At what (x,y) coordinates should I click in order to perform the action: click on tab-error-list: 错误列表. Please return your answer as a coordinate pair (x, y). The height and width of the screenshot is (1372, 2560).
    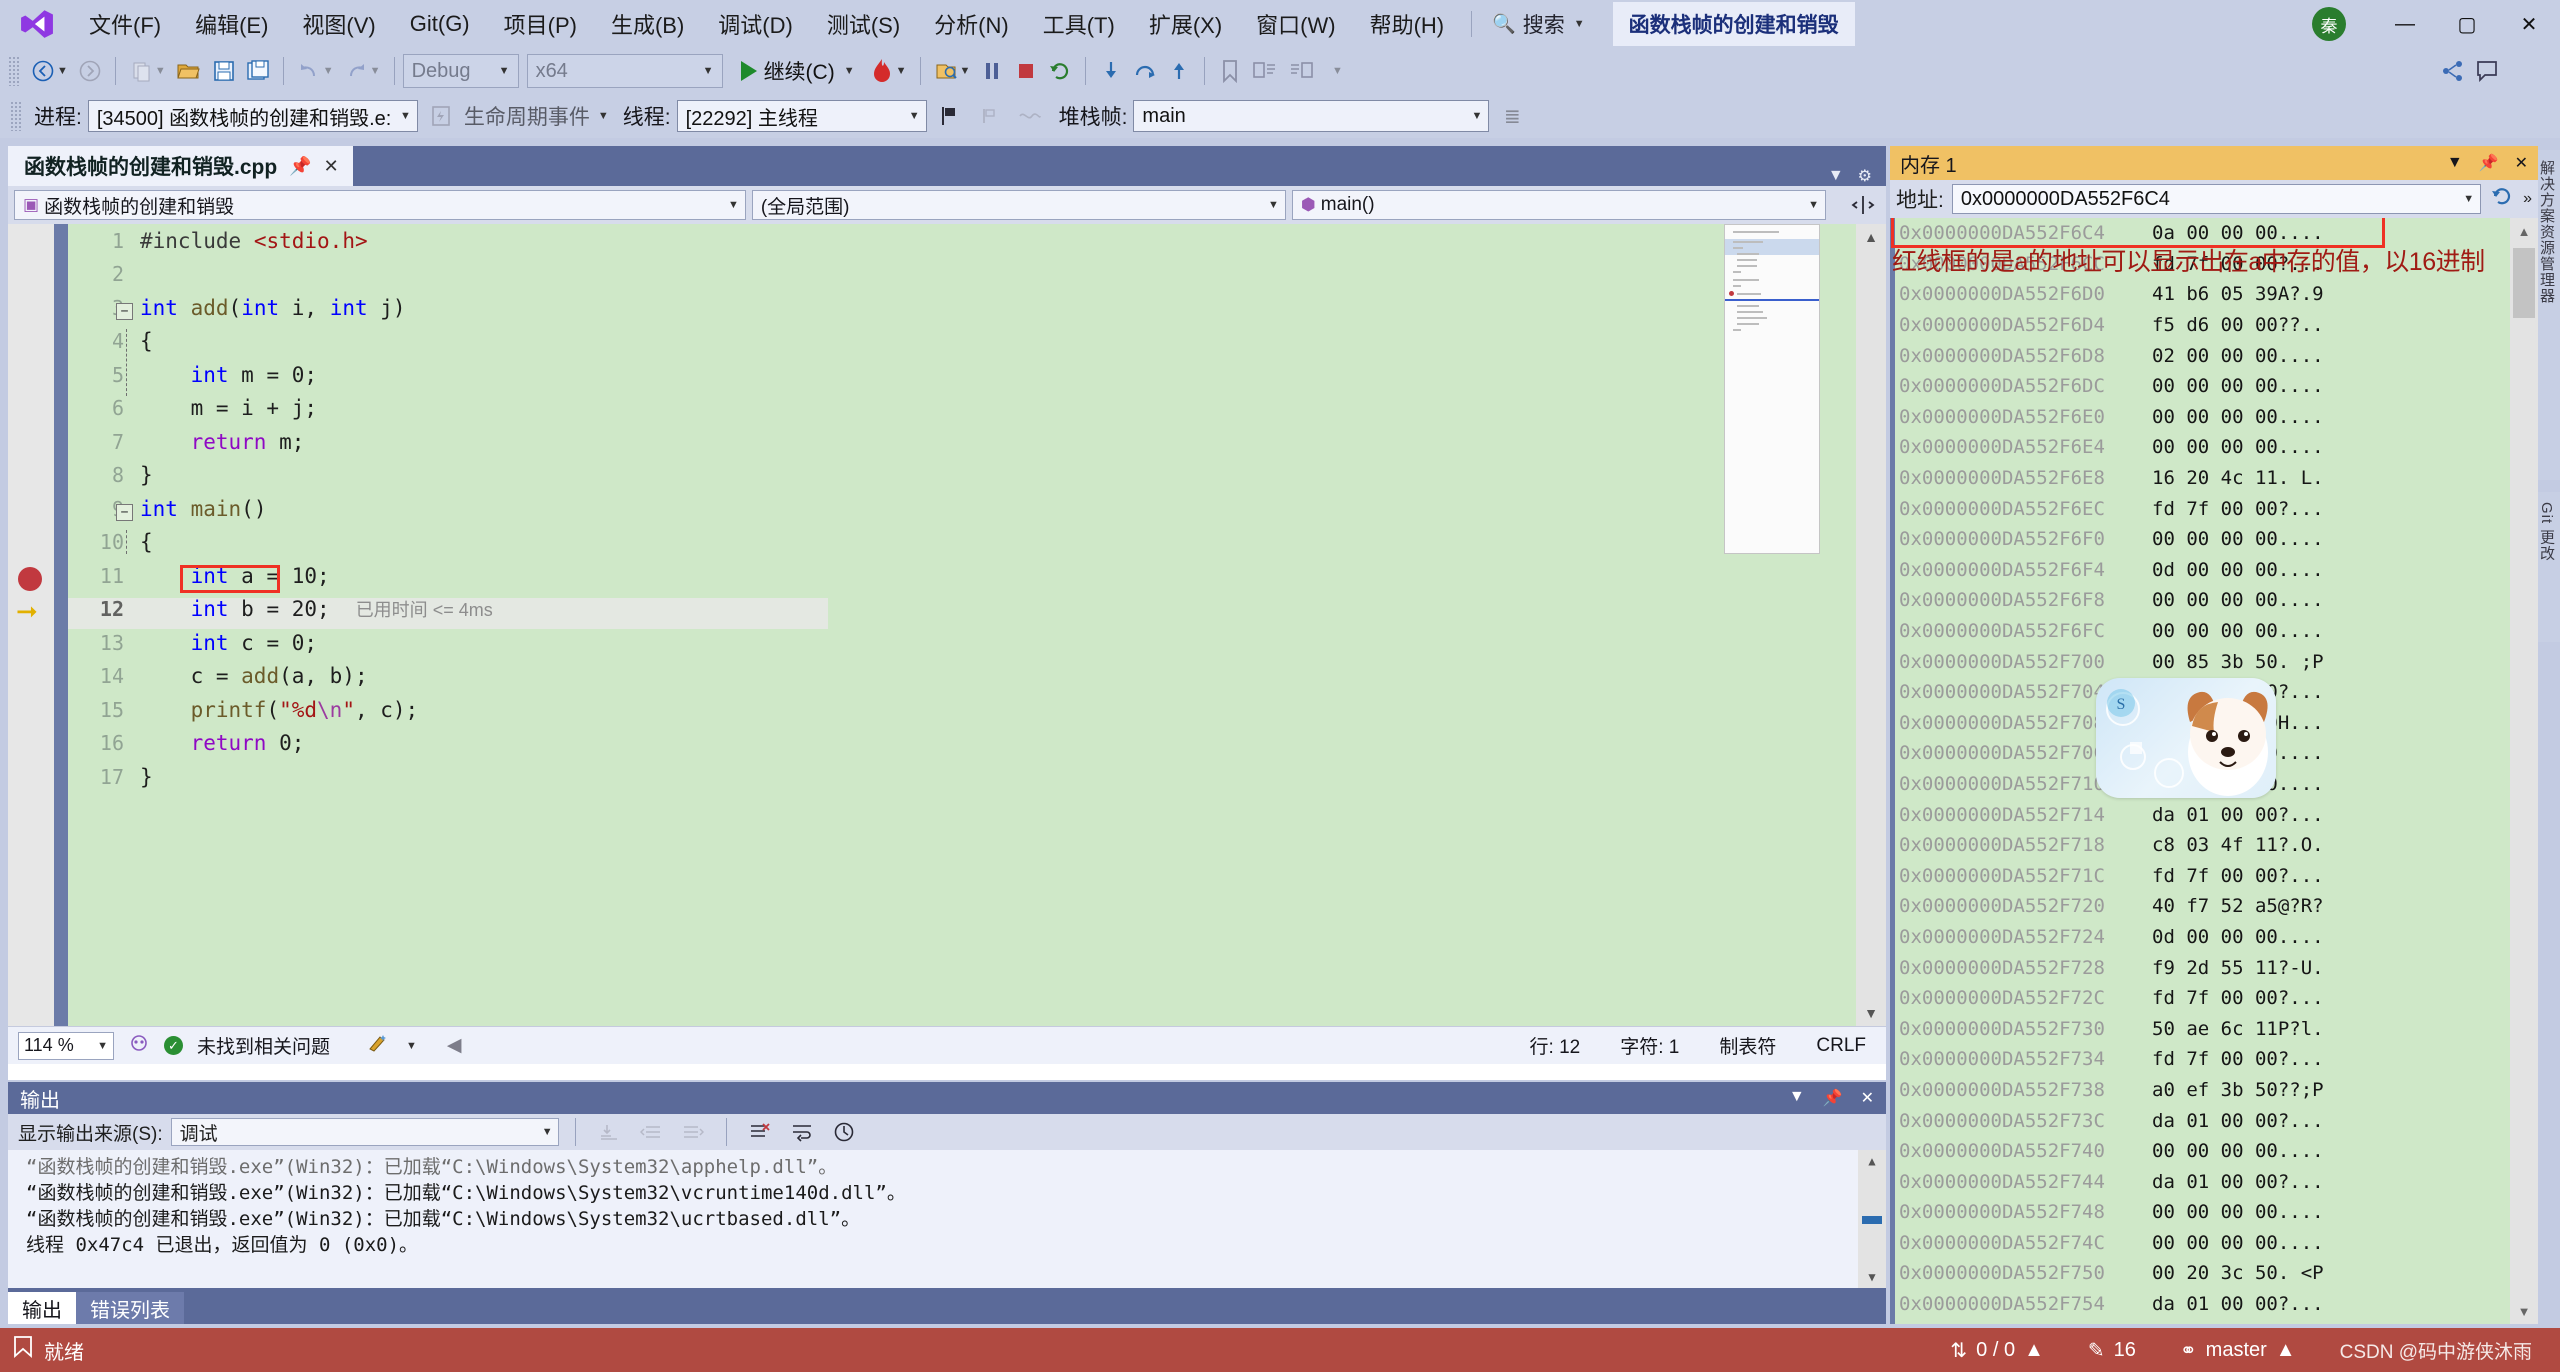
    Looking at the image, I should click on (130, 1308).